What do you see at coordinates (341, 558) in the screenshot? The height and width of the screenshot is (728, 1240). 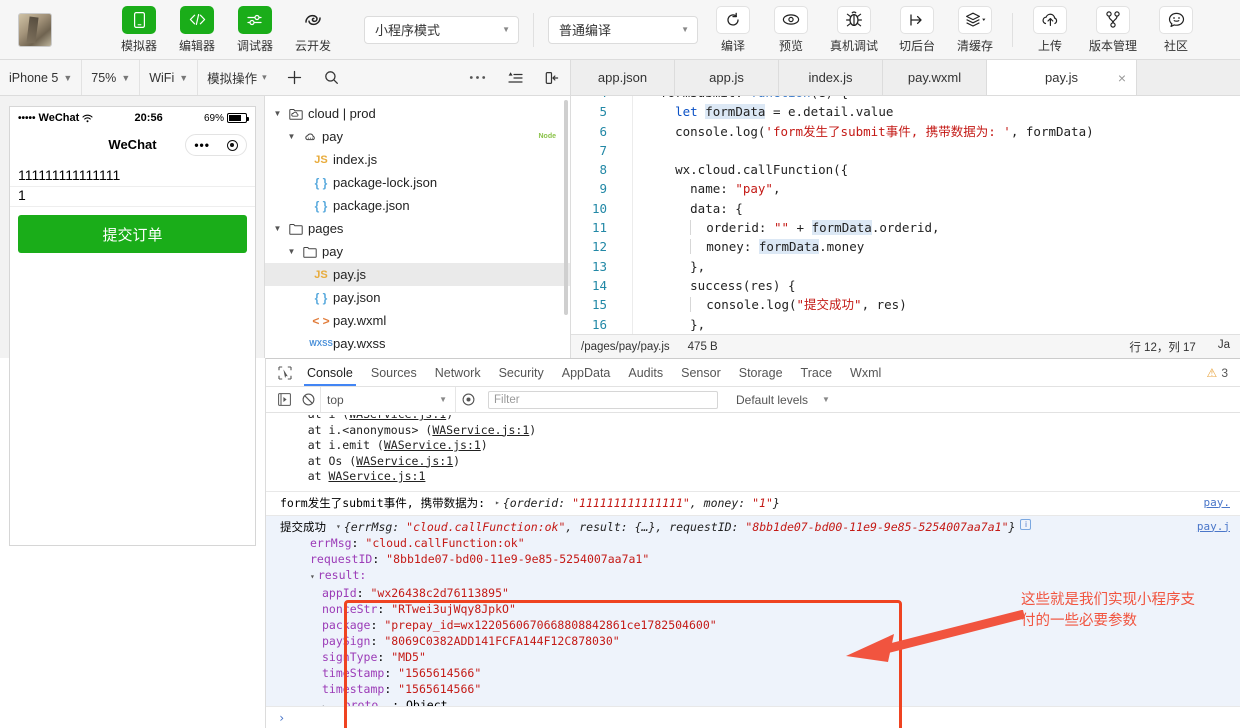 I see `property-key: requestID` at bounding box center [341, 558].